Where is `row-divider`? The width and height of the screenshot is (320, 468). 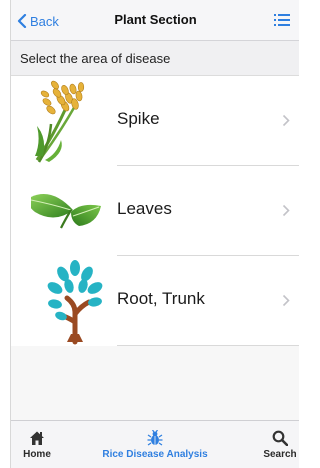 row-divider is located at coordinates (208, 345).